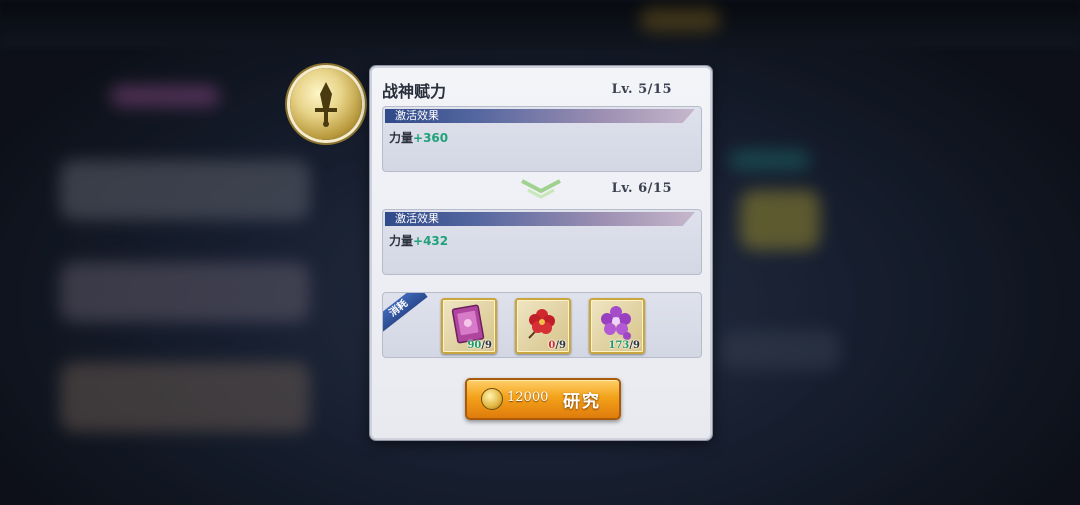 Image resolution: width=1080 pixels, height=505 pixels. What do you see at coordinates (431, 241) in the screenshot?
I see `effect-value: +432` at bounding box center [431, 241].